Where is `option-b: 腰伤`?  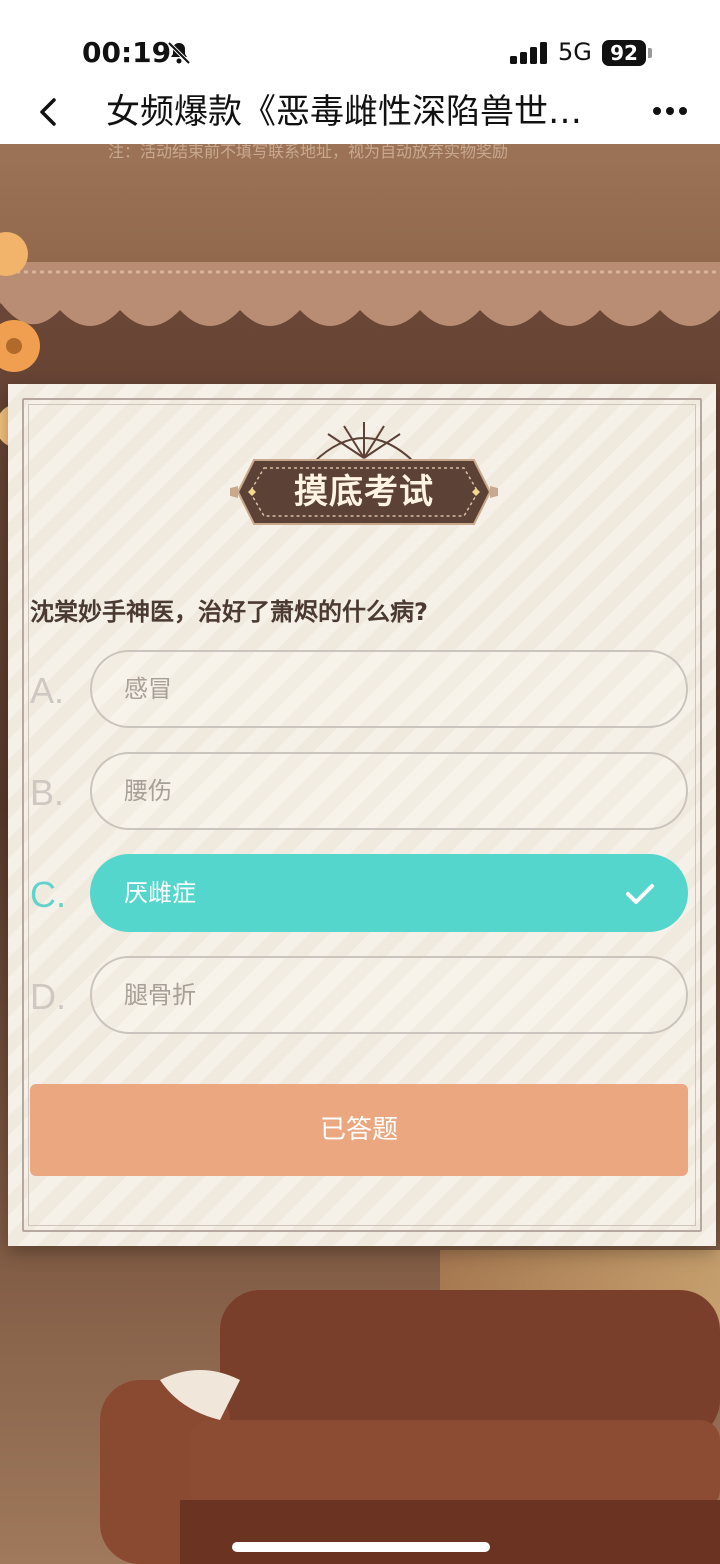
option-b: 腰伤 is located at coordinates (389, 791).